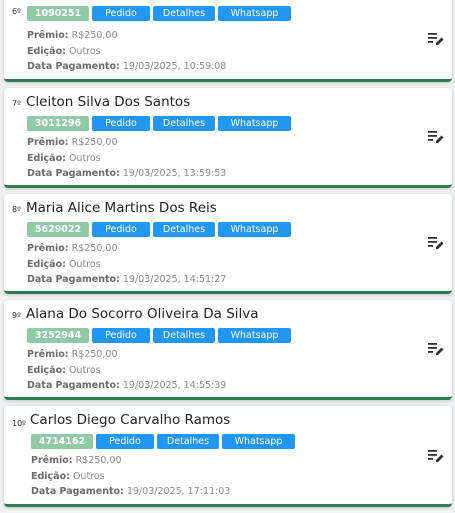  I want to click on data-pagamento-value: 19/03/2025, 17:11:03, so click(178, 491).